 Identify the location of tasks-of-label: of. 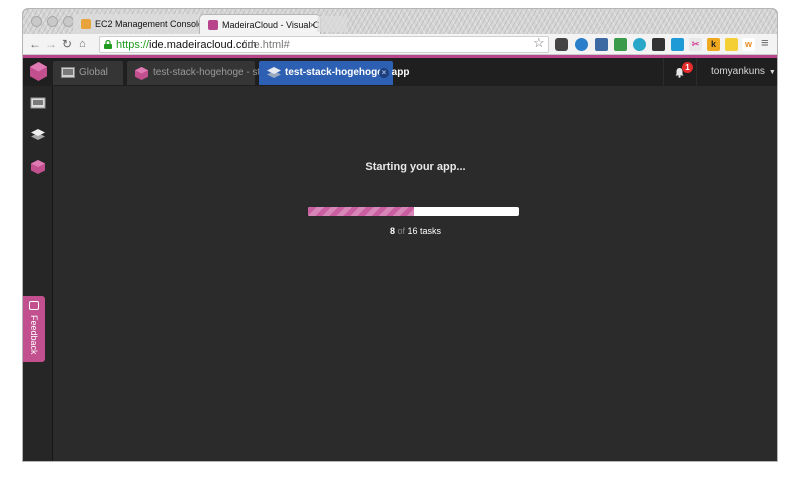
(401, 231).